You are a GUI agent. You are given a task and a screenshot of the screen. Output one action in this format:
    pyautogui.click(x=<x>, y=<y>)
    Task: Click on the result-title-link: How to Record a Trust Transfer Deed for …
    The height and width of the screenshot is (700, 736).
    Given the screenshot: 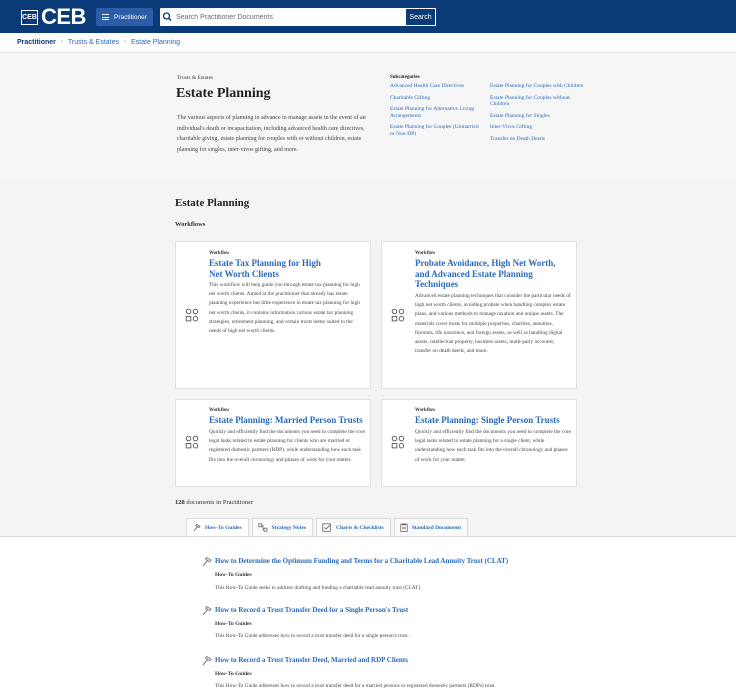 What is the action you would take?
    pyautogui.click(x=311, y=610)
    